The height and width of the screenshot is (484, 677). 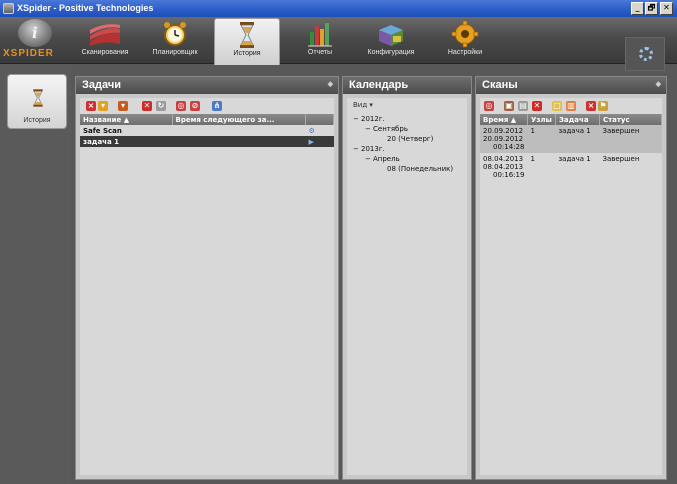 What do you see at coordinates (489, 106) in the screenshot?
I see `stop-scan-icon: ◎` at bounding box center [489, 106].